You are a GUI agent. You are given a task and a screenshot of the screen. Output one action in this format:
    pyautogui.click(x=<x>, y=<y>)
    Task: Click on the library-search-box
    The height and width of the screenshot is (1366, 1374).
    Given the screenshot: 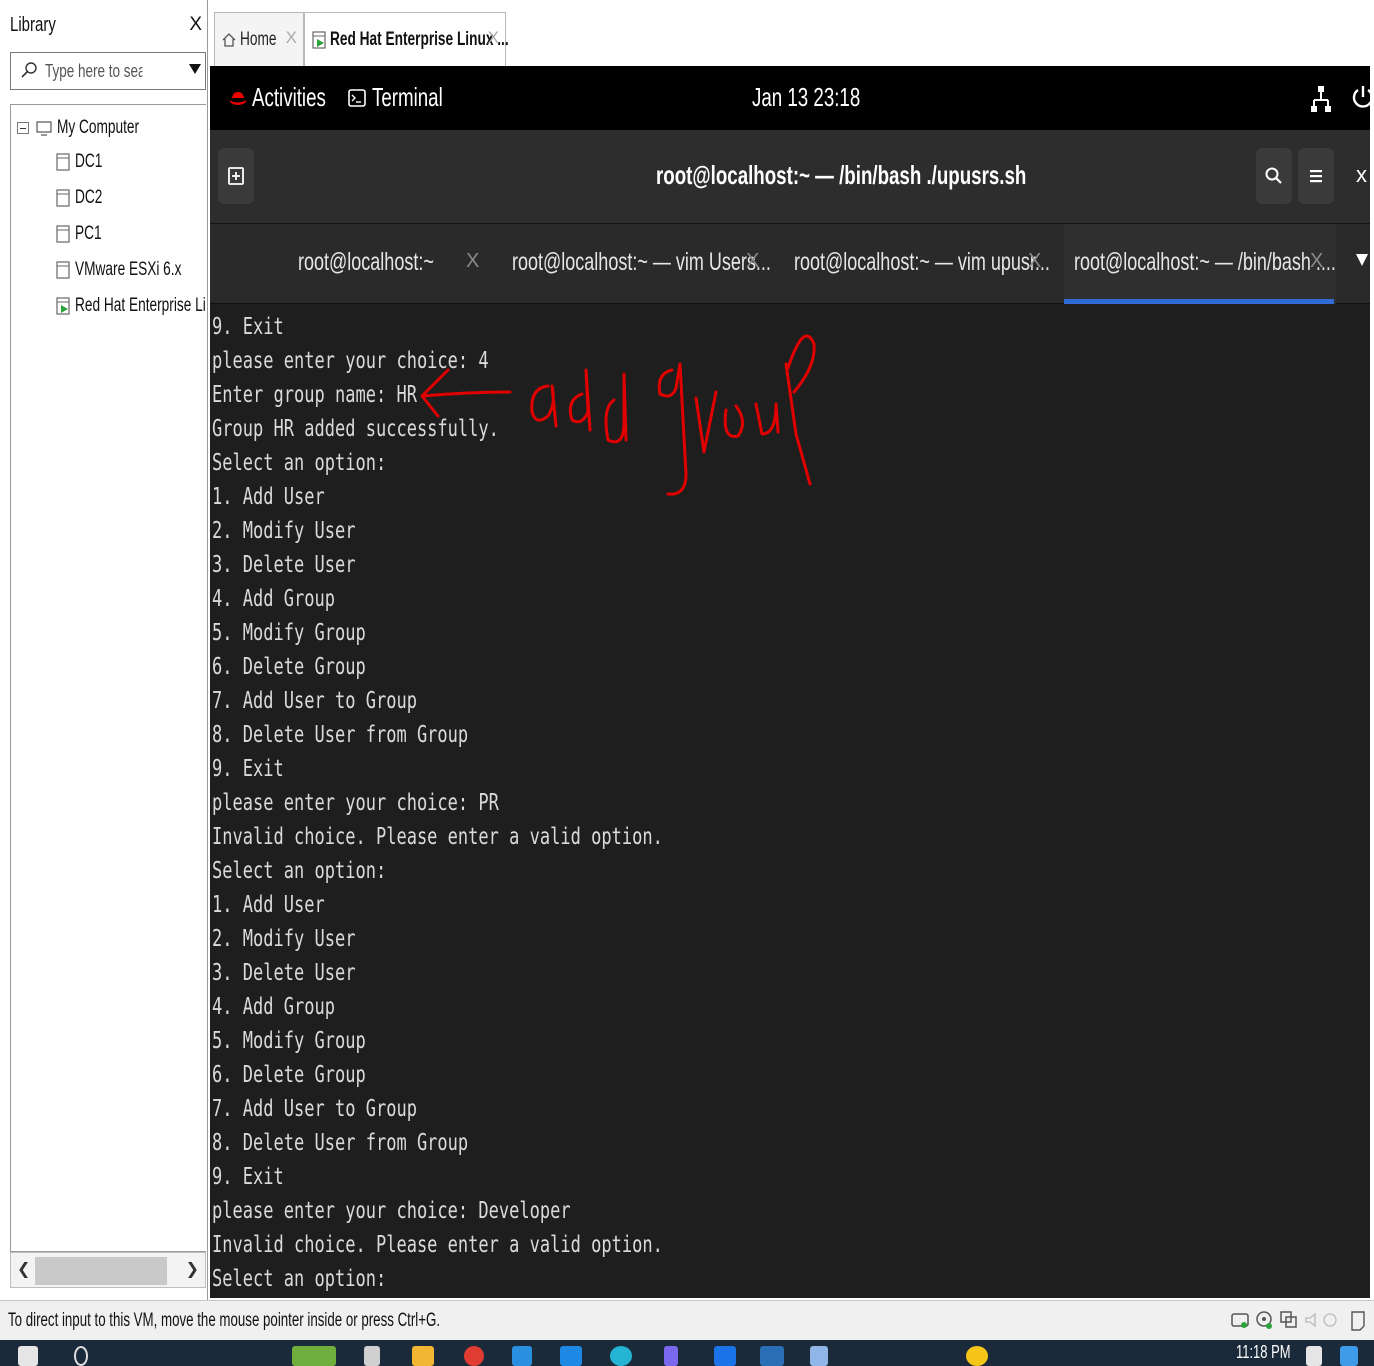 What is the action you would take?
    pyautogui.click(x=108, y=71)
    